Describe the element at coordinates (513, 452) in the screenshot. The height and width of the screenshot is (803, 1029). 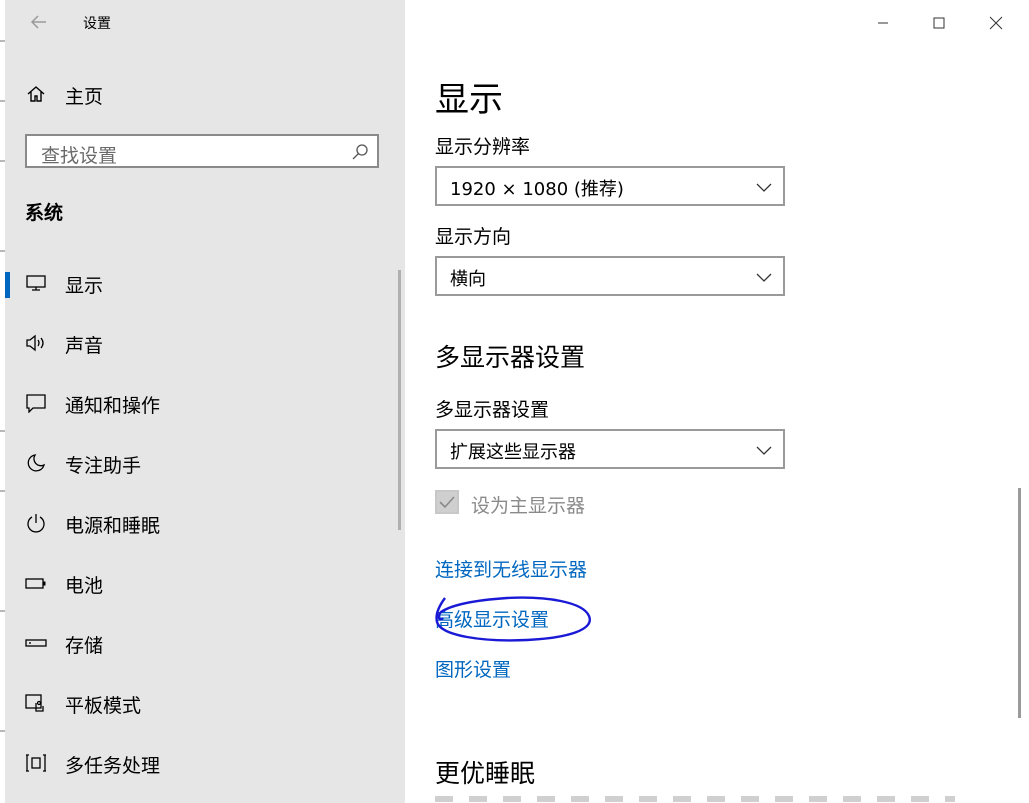
I see `multi-display-value: 扩展这些显示器` at that location.